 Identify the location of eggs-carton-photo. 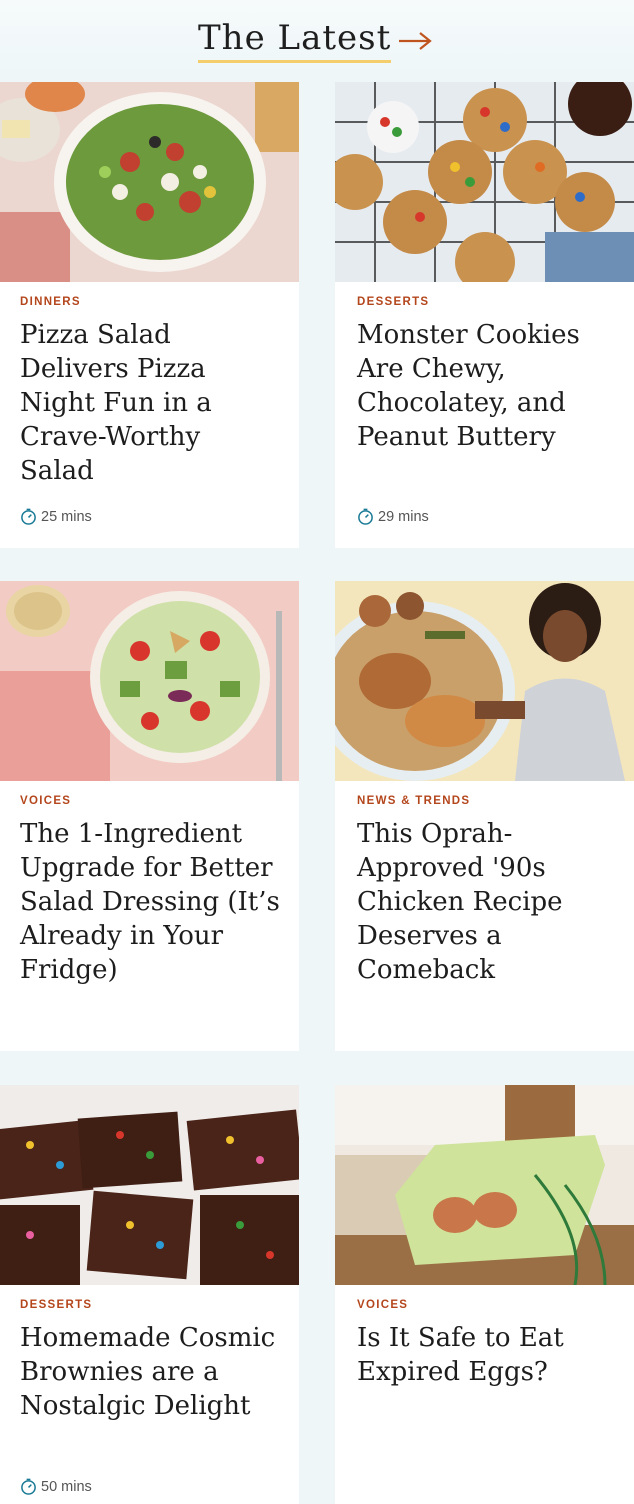
(484, 1185).